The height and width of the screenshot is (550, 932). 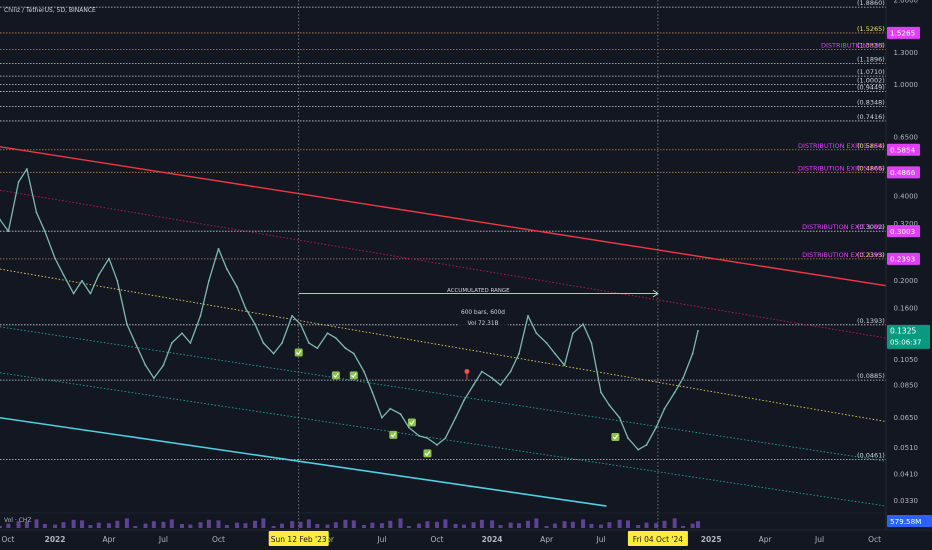 What do you see at coordinates (905, 521) in the screenshot?
I see `volume-value: 579.58M` at bounding box center [905, 521].